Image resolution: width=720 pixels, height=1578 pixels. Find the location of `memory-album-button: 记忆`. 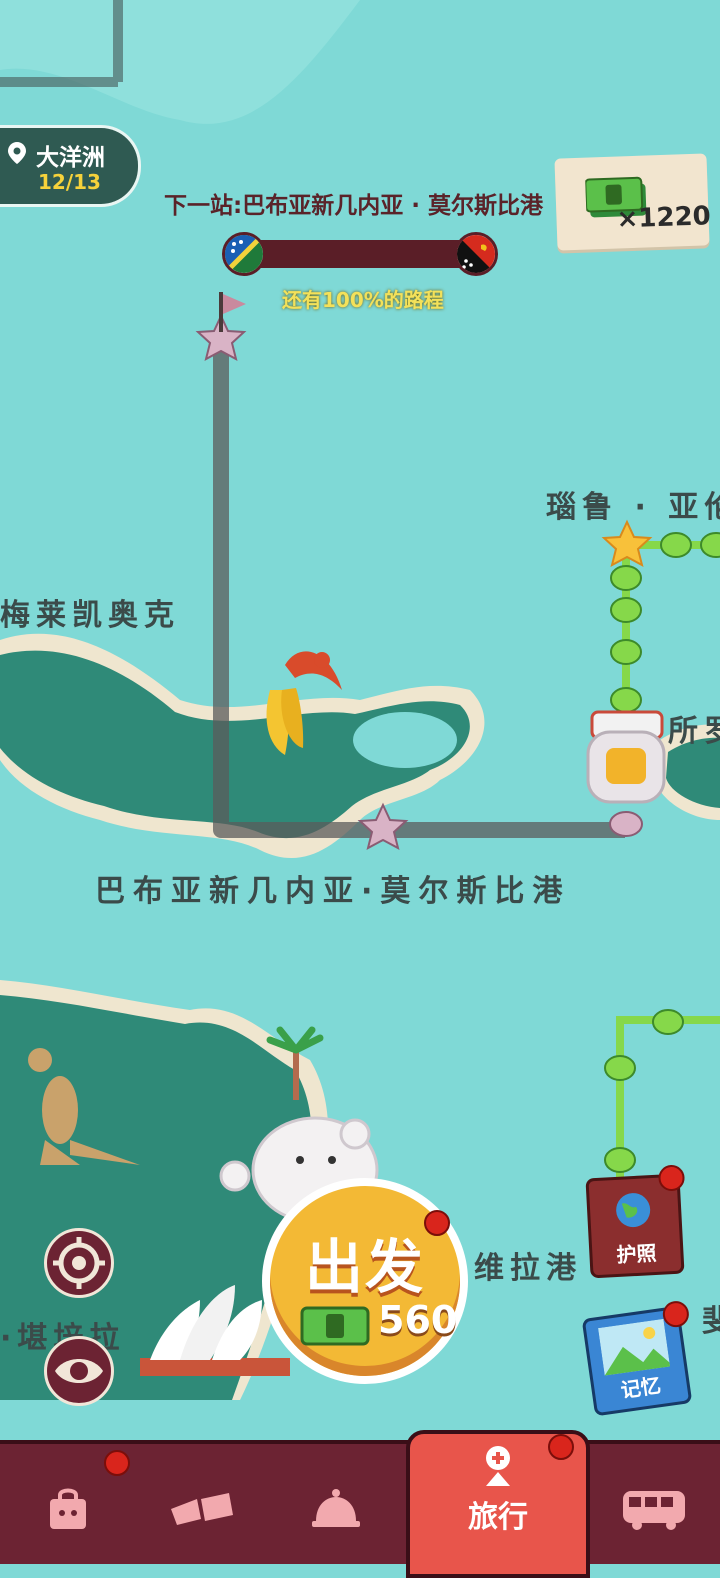

memory-album-button: 记忆 is located at coordinates (637, 1358).